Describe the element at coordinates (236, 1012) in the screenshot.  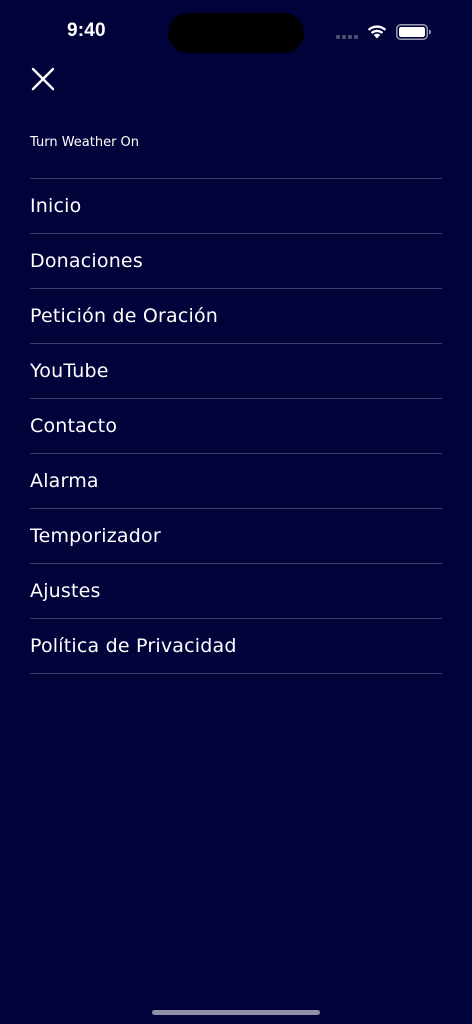
I see `home-indicator` at that location.